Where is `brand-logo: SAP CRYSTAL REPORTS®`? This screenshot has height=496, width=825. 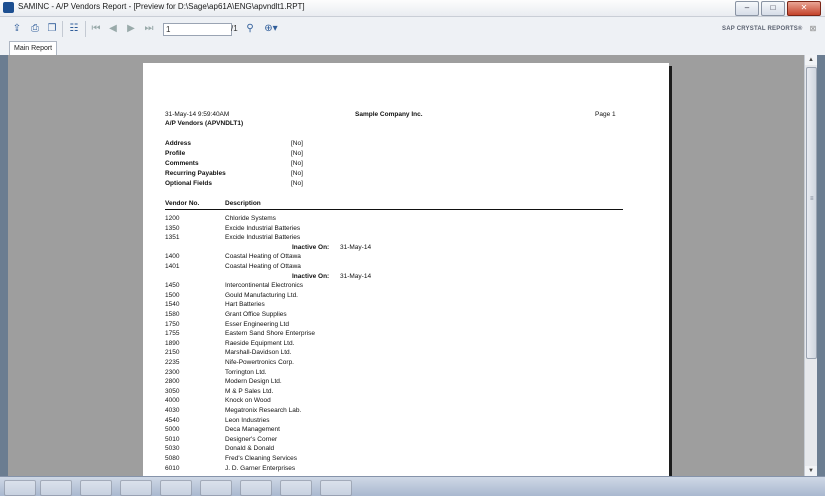
brand-logo: SAP CRYSTAL REPORTS® is located at coordinates (762, 29).